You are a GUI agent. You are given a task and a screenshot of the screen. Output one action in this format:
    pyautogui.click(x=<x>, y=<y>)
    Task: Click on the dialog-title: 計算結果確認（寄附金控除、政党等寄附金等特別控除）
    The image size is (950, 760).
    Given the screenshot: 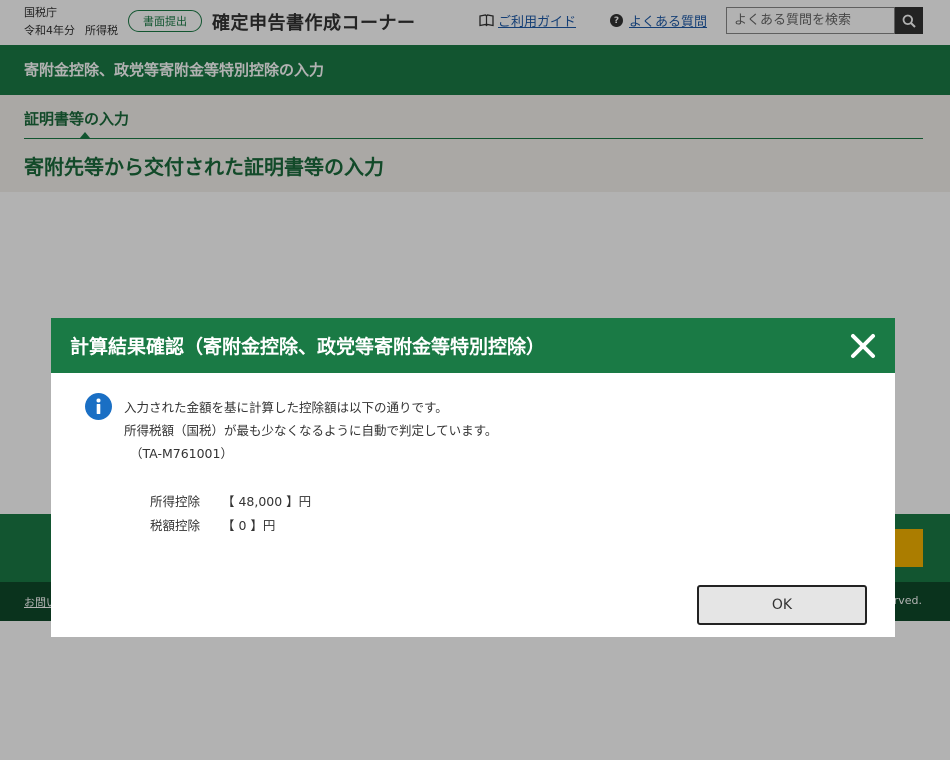 What is the action you would take?
    pyautogui.click(x=308, y=347)
    